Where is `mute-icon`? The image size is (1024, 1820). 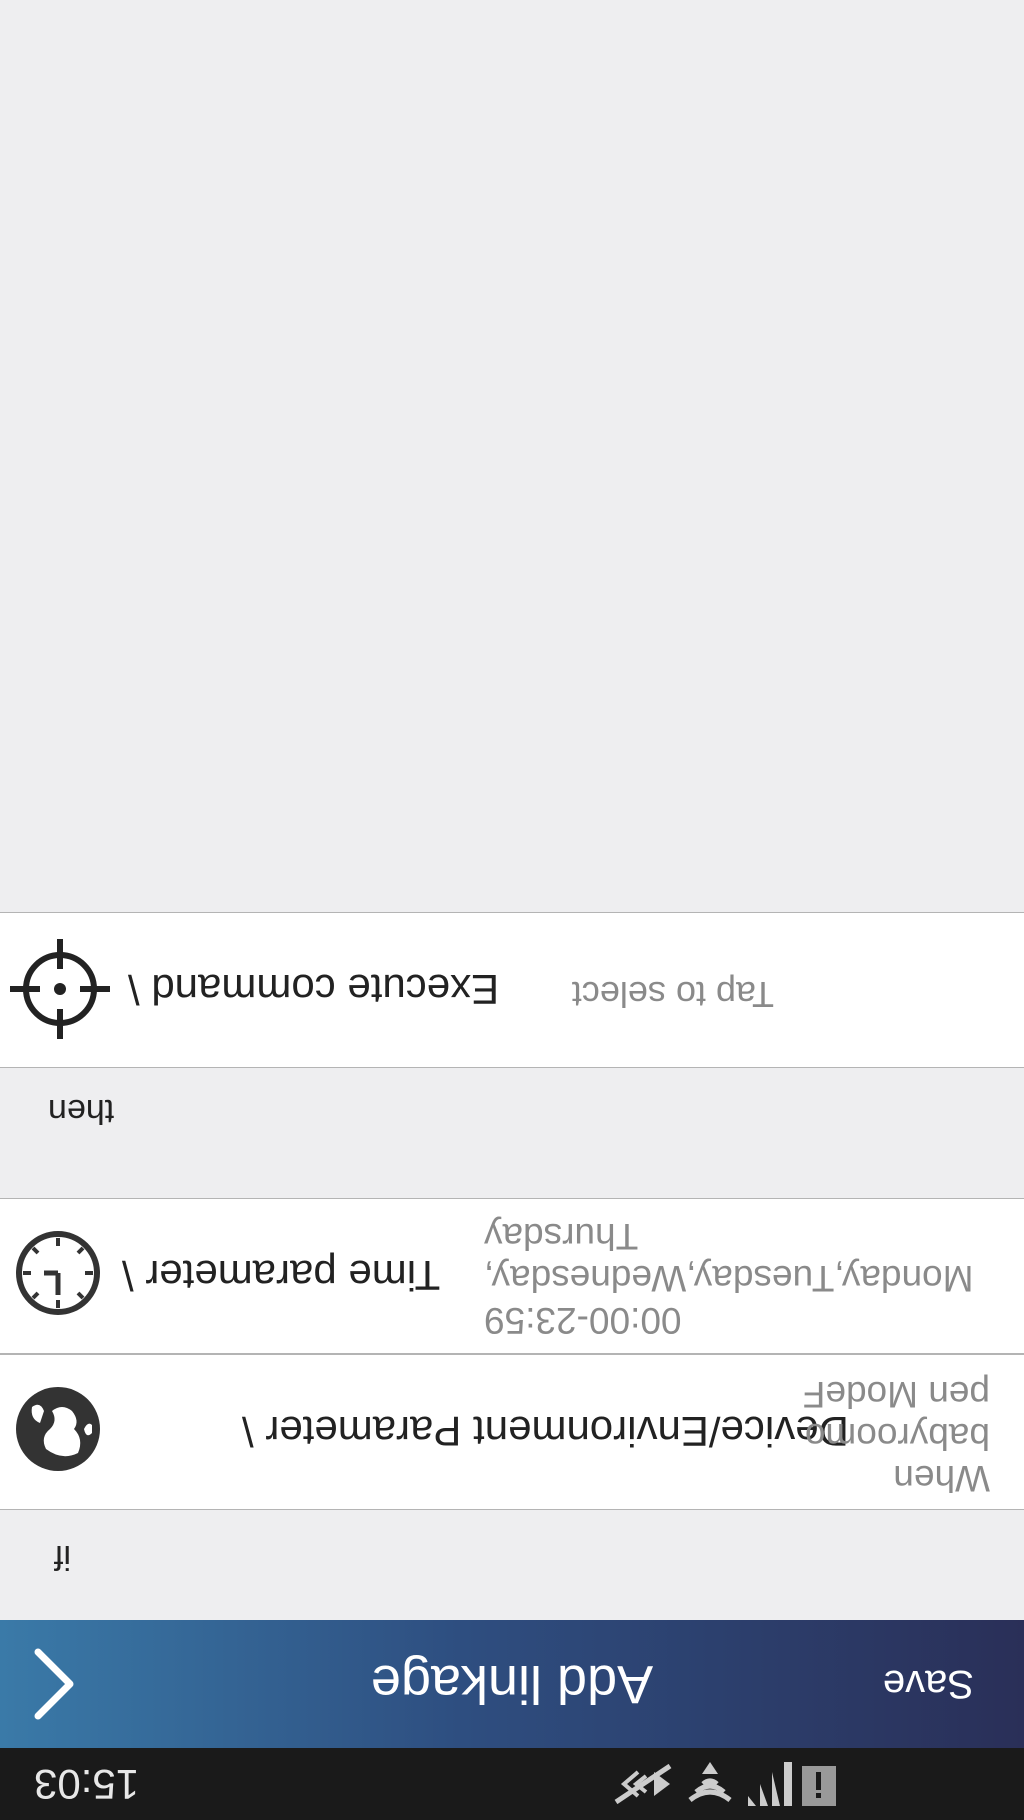
mute-icon is located at coordinates (643, 1781).